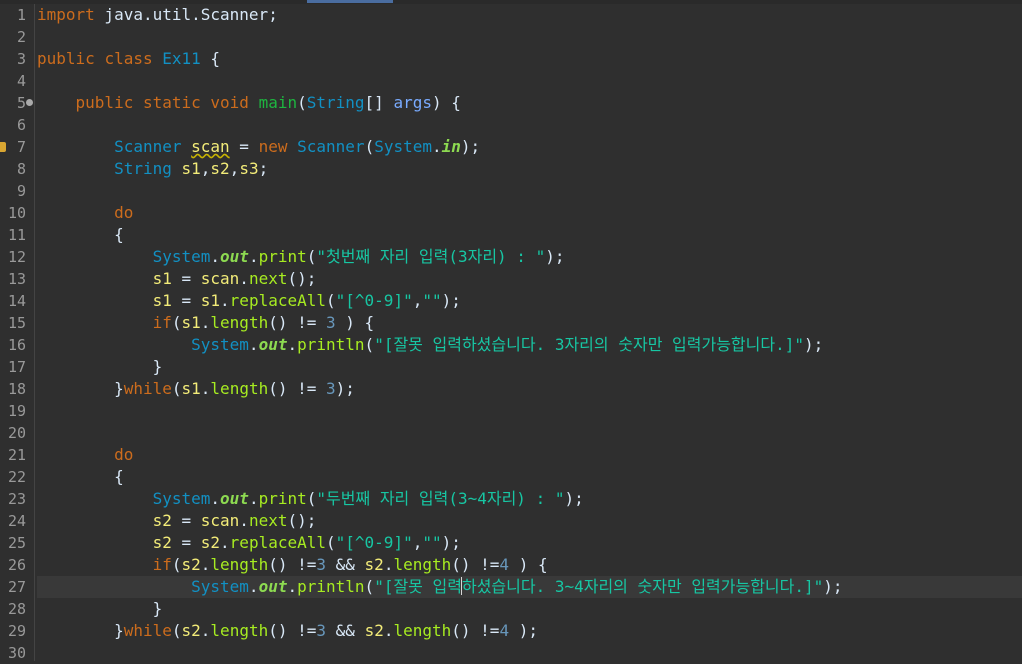  I want to click on code-token: "[^0-9]", so click(374, 300).